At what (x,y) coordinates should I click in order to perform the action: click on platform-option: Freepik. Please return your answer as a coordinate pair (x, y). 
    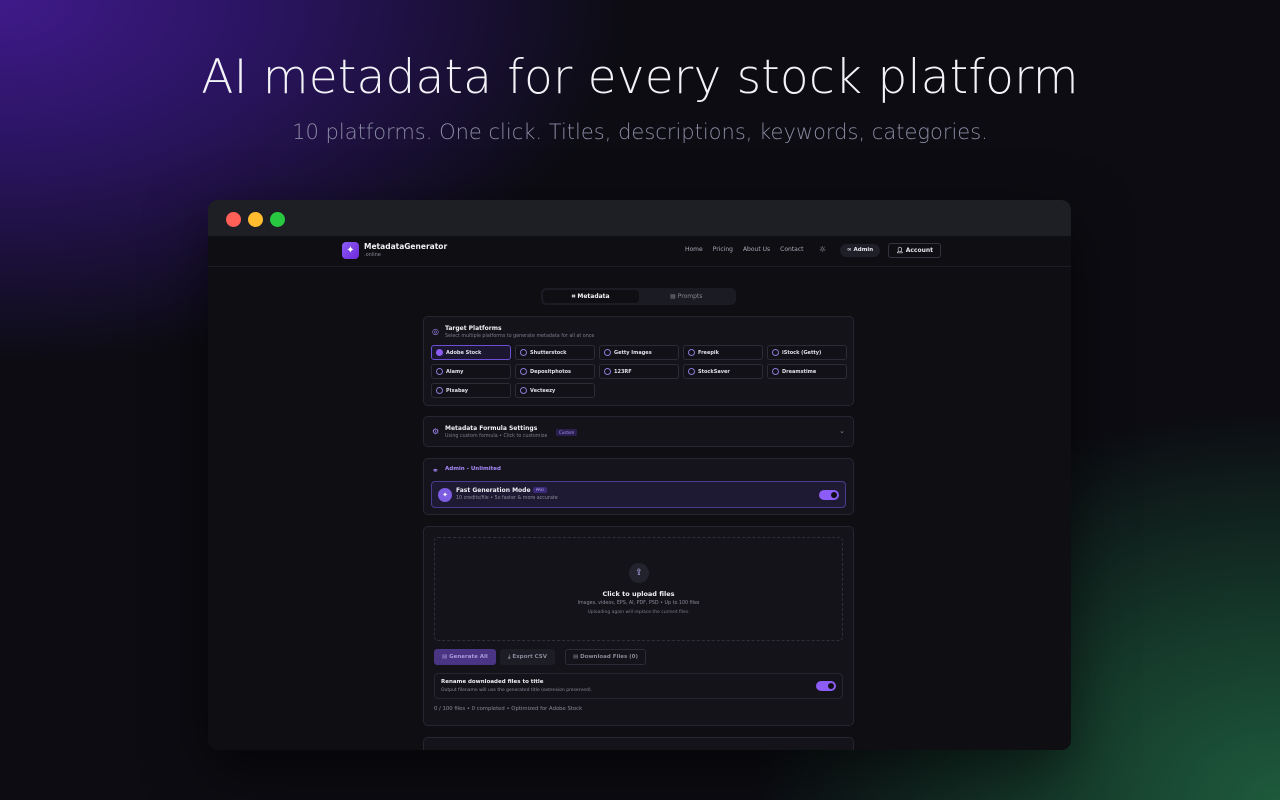
    Looking at the image, I should click on (723, 352).